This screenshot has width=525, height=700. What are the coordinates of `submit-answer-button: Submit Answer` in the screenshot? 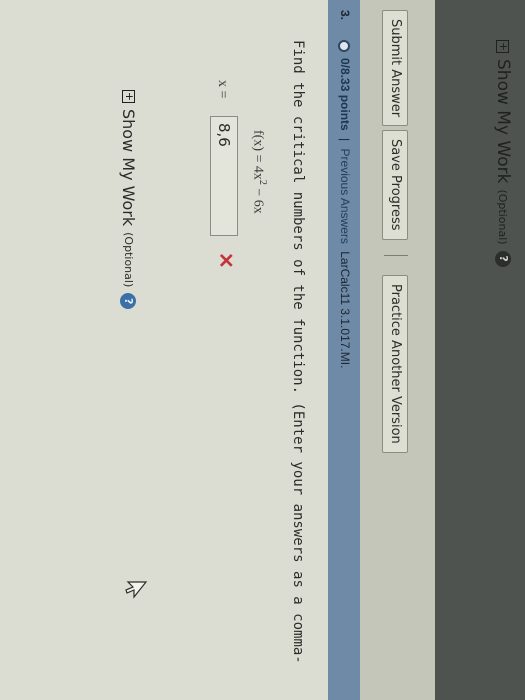 It's located at (395, 68).